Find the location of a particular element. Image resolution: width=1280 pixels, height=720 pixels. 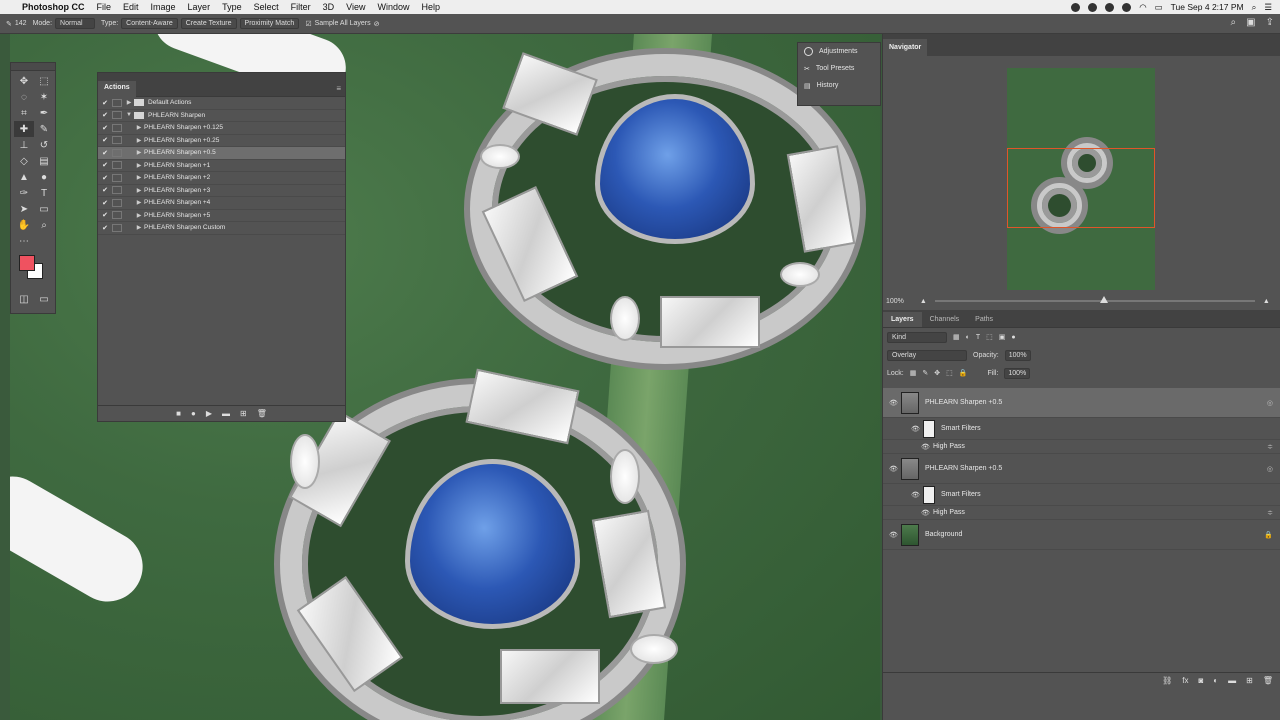

tool-preset: ✎ 142 is located at coordinates (16, 24).